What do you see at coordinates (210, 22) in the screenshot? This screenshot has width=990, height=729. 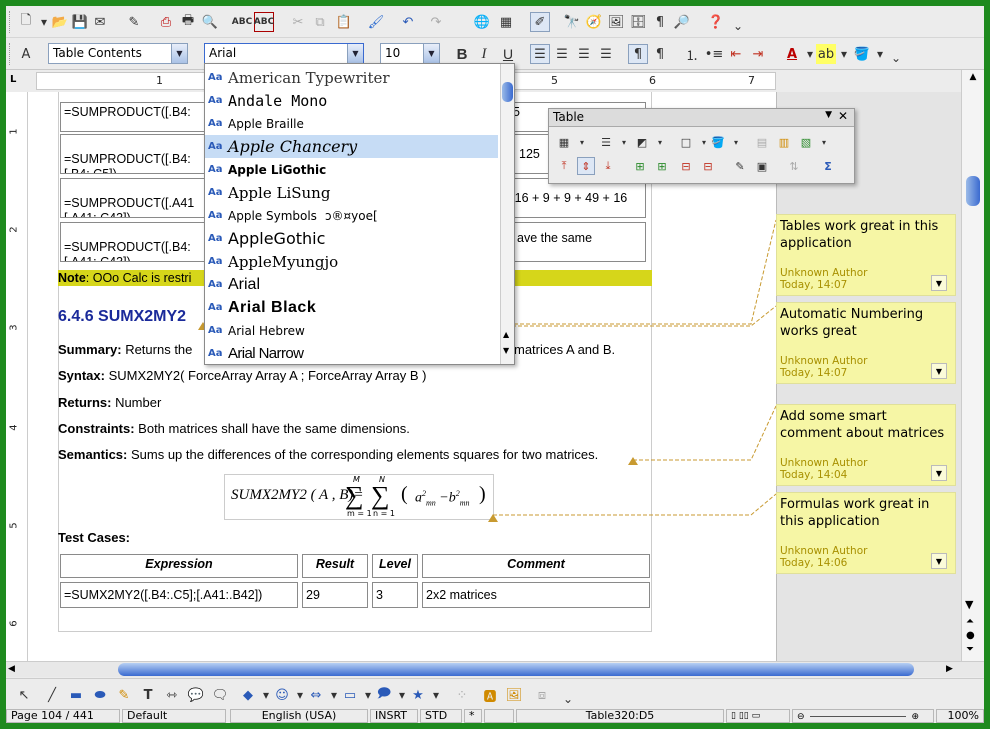 I see `page-preview-icon: 🔍` at bounding box center [210, 22].